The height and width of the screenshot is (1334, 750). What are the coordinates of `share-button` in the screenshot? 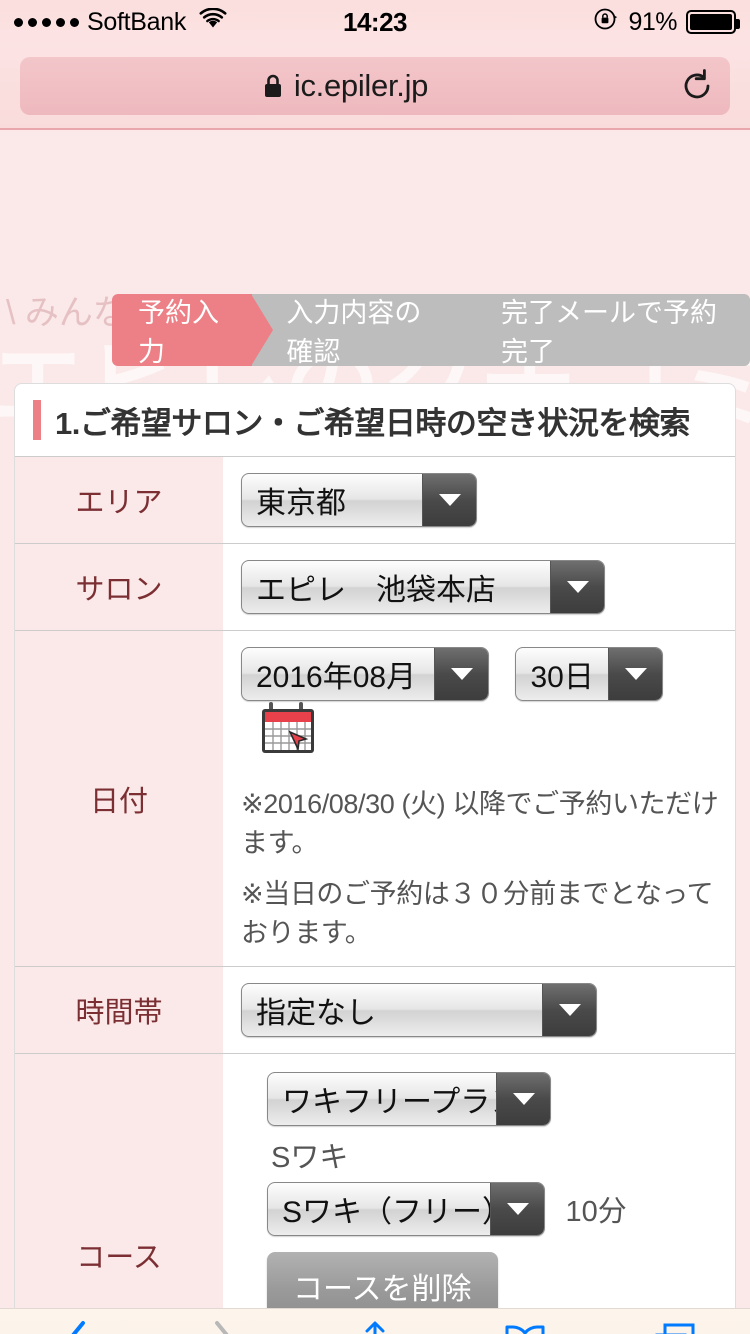 It's located at (375, 1321).